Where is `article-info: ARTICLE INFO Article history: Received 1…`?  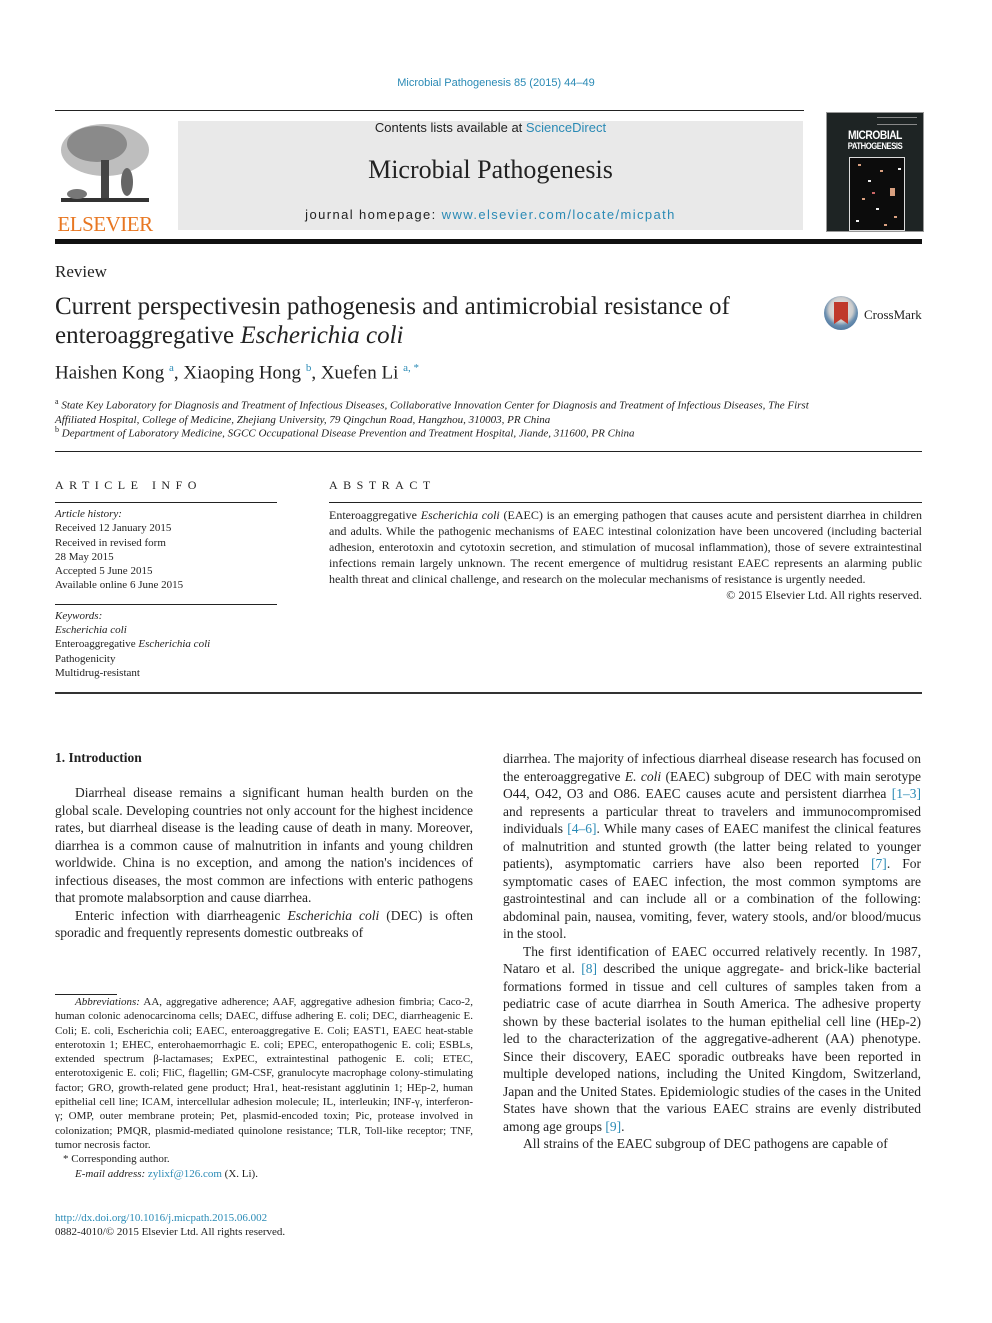
article-info: ARTICLE INFO Article history: Received 1… is located at coordinates (166, 579).